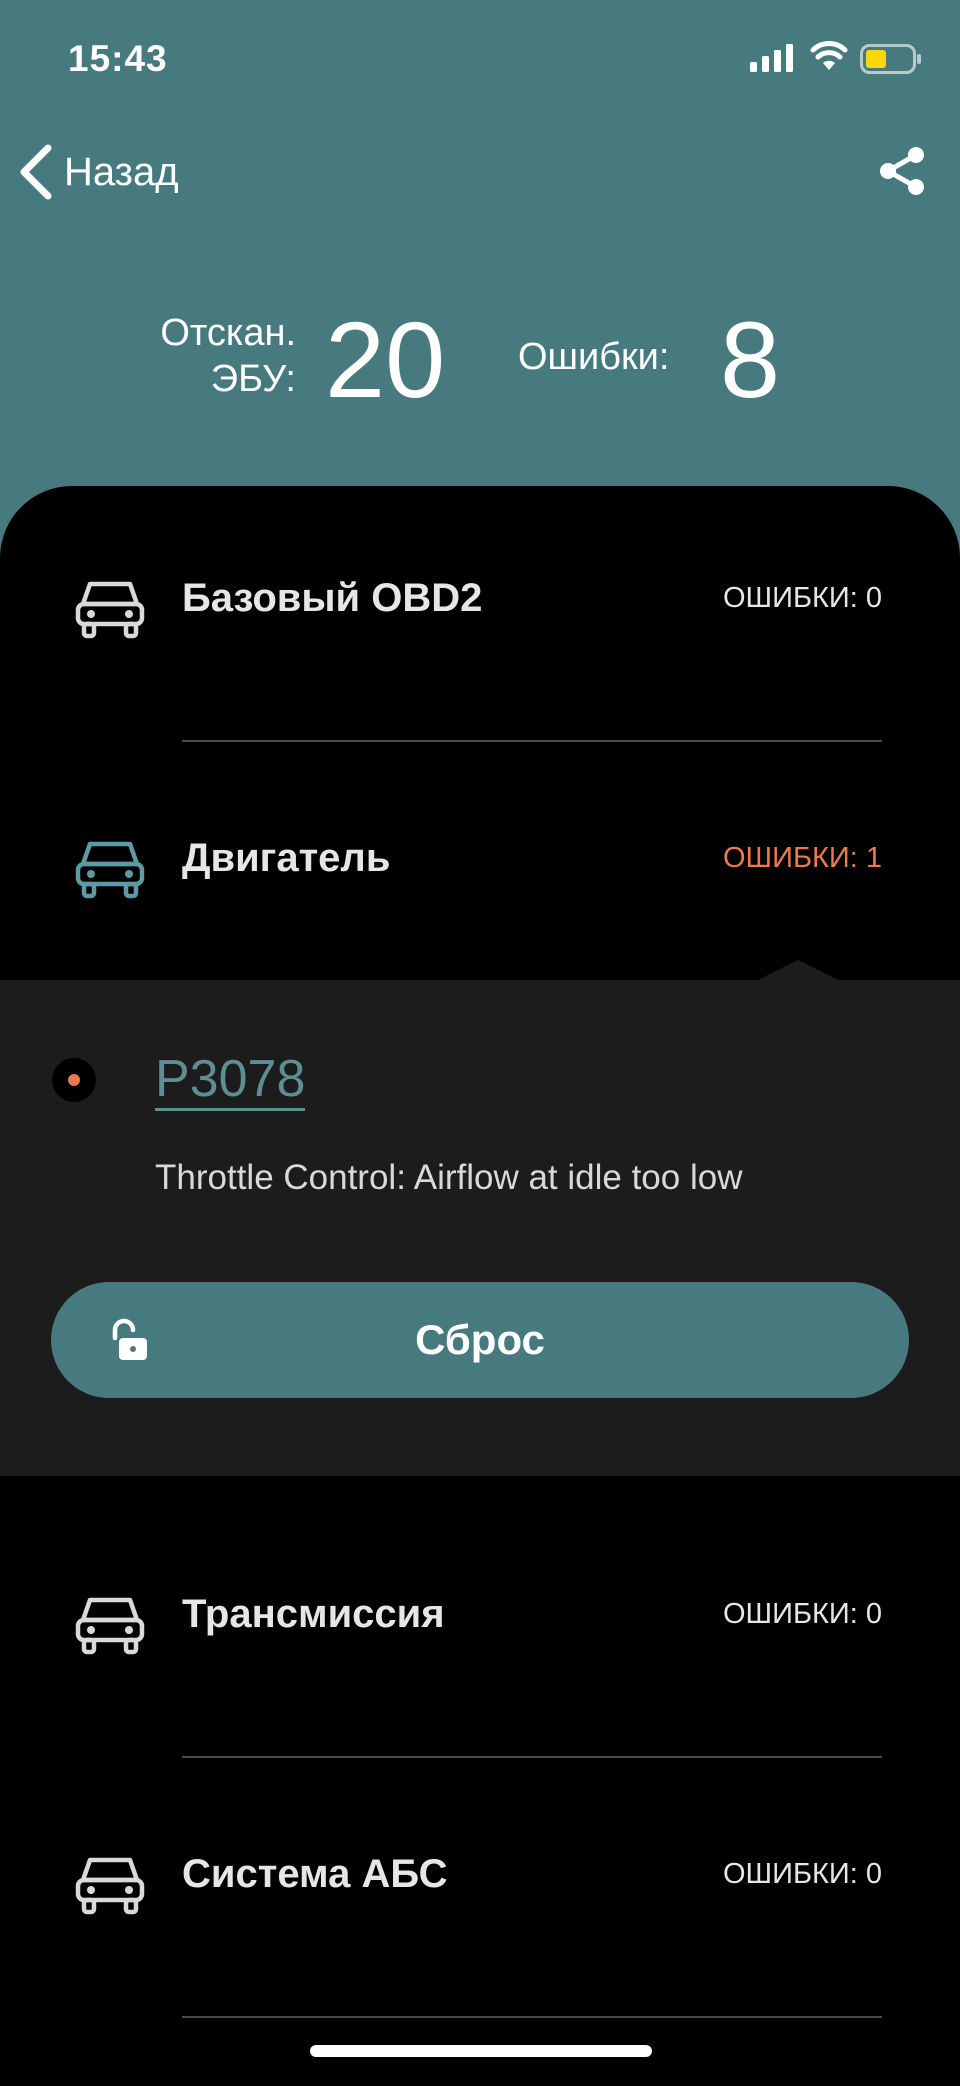 This screenshot has width=960, height=2086. What do you see at coordinates (480, 866) in the screenshot?
I see `ecu-row-engine: Двигатель ОШИБКИ: 1` at bounding box center [480, 866].